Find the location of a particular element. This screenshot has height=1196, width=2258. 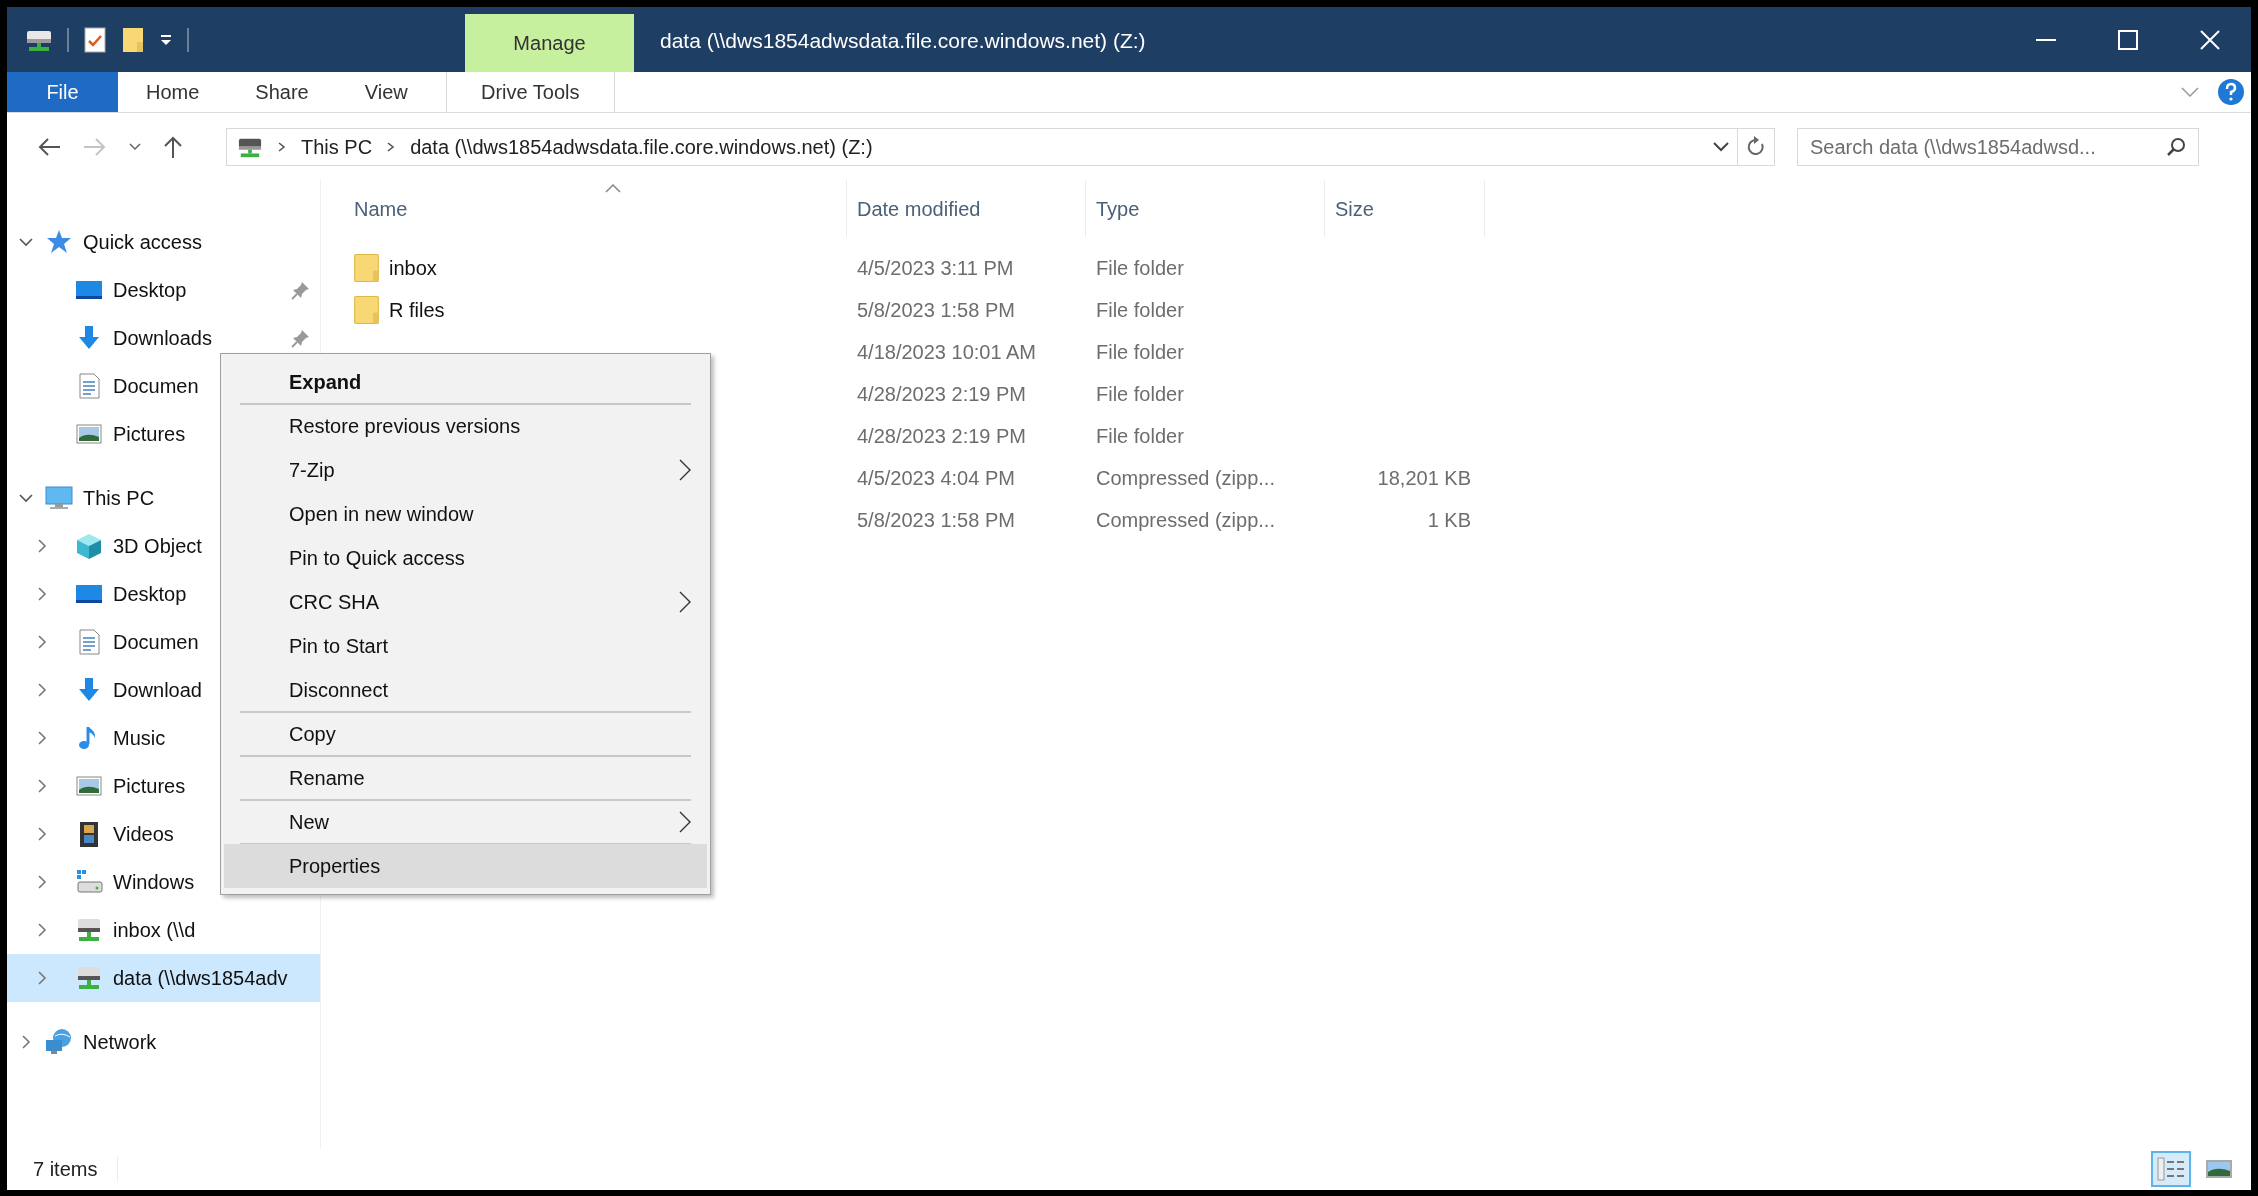

back-arrow-icon is located at coordinates (49, 146).